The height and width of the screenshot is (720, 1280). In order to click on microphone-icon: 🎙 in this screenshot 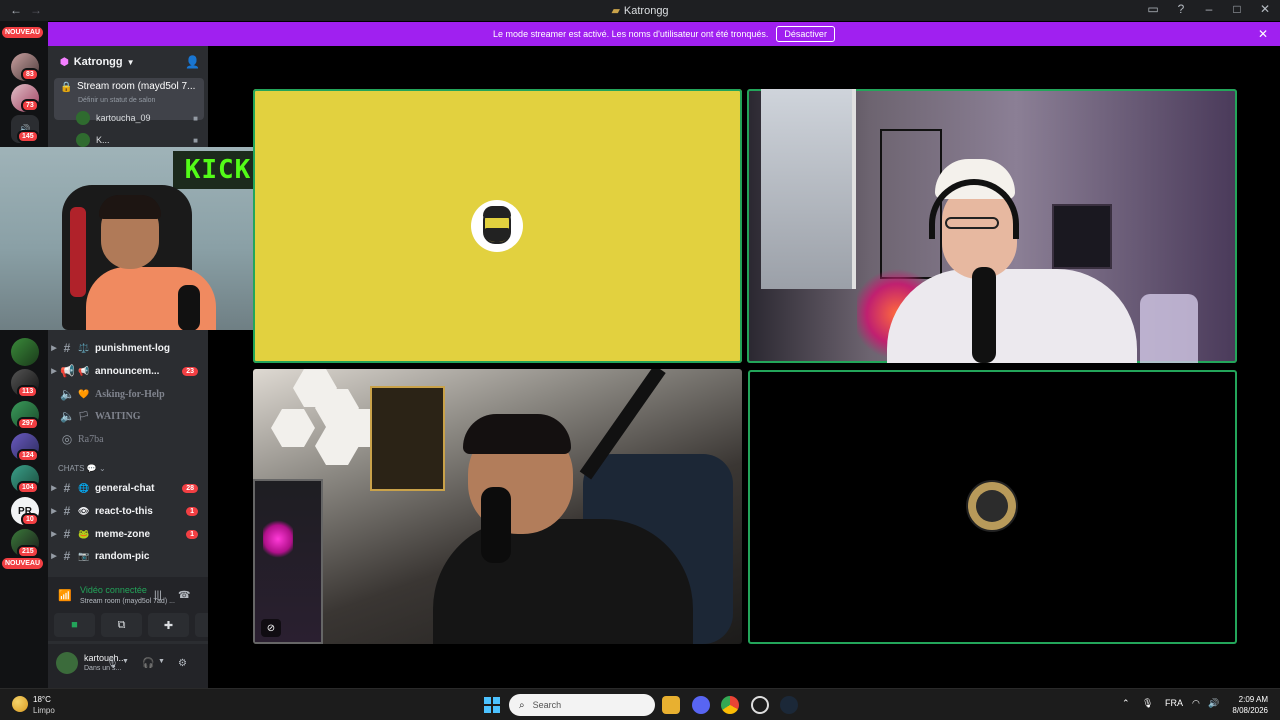, I will do `click(112, 663)`.